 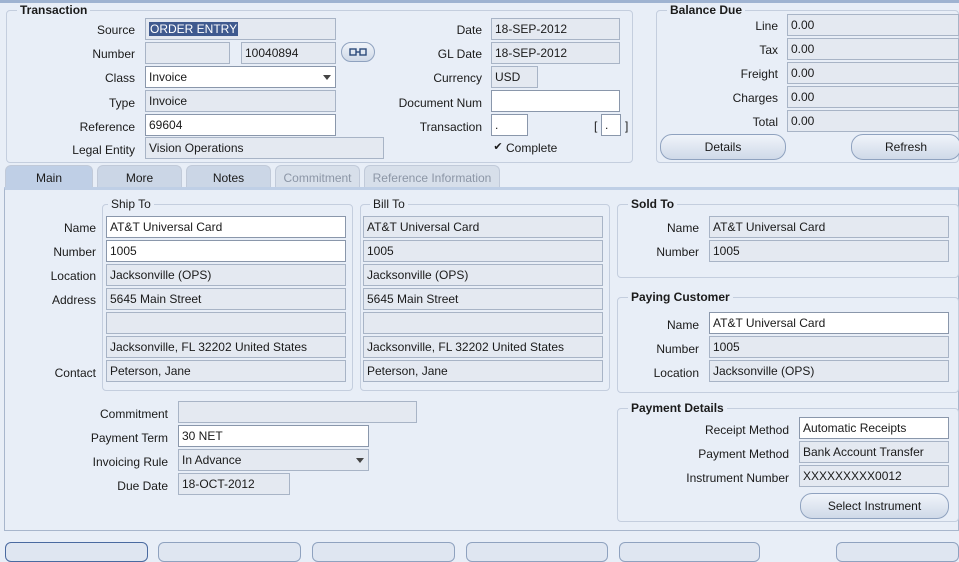 I want to click on source-field: ORDER ENTRY, so click(x=240, y=29).